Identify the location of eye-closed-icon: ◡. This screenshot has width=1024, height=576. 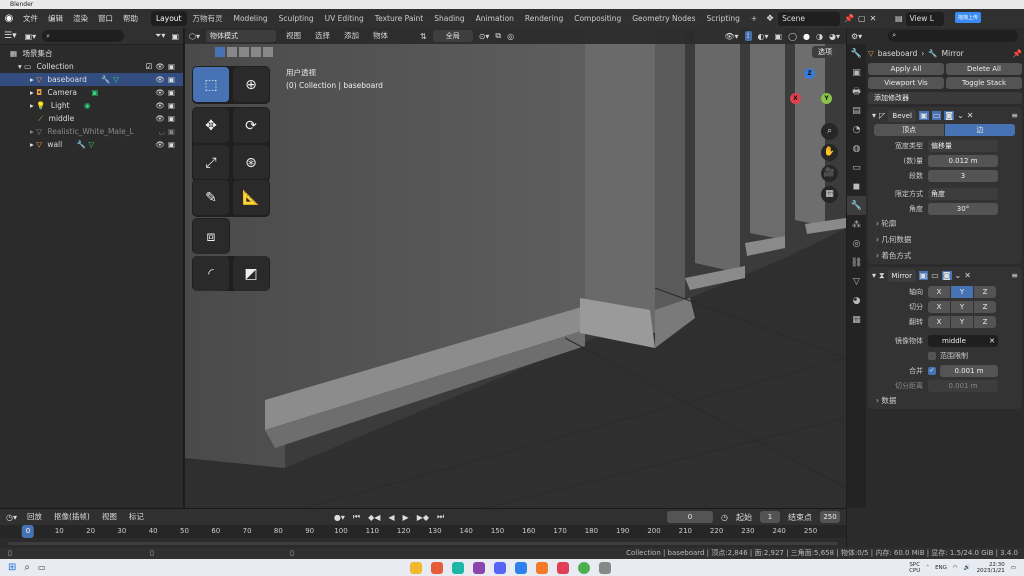
(161, 131).